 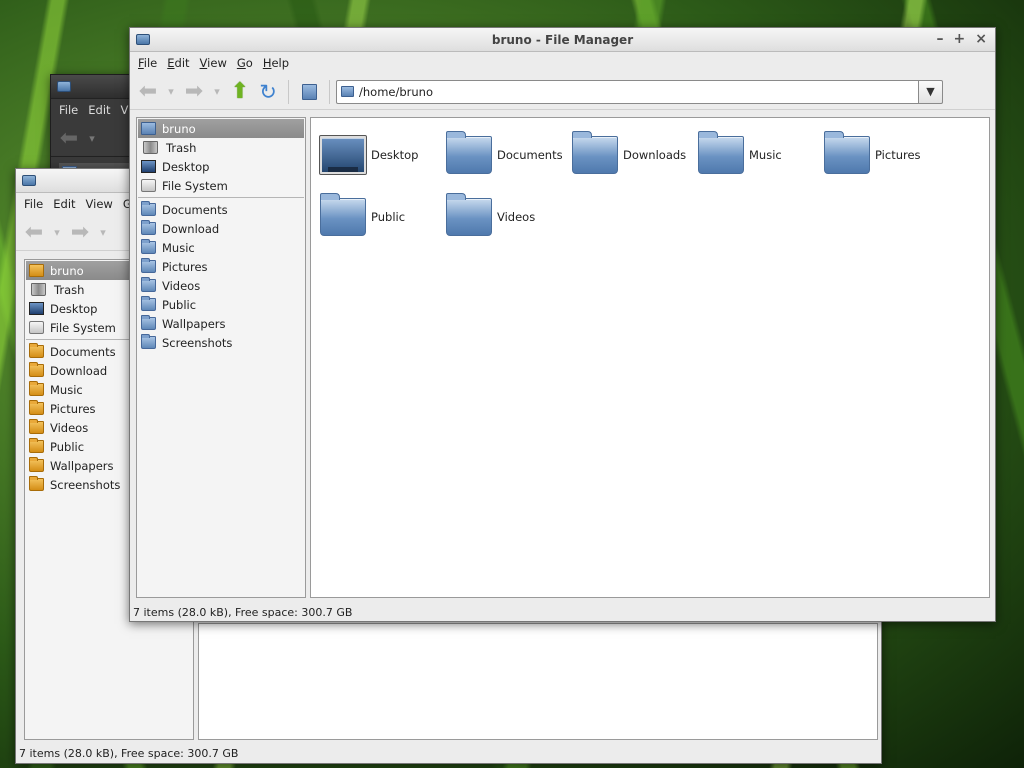 I want to click on window-title: bruno - File Manager, so click(x=562, y=39).